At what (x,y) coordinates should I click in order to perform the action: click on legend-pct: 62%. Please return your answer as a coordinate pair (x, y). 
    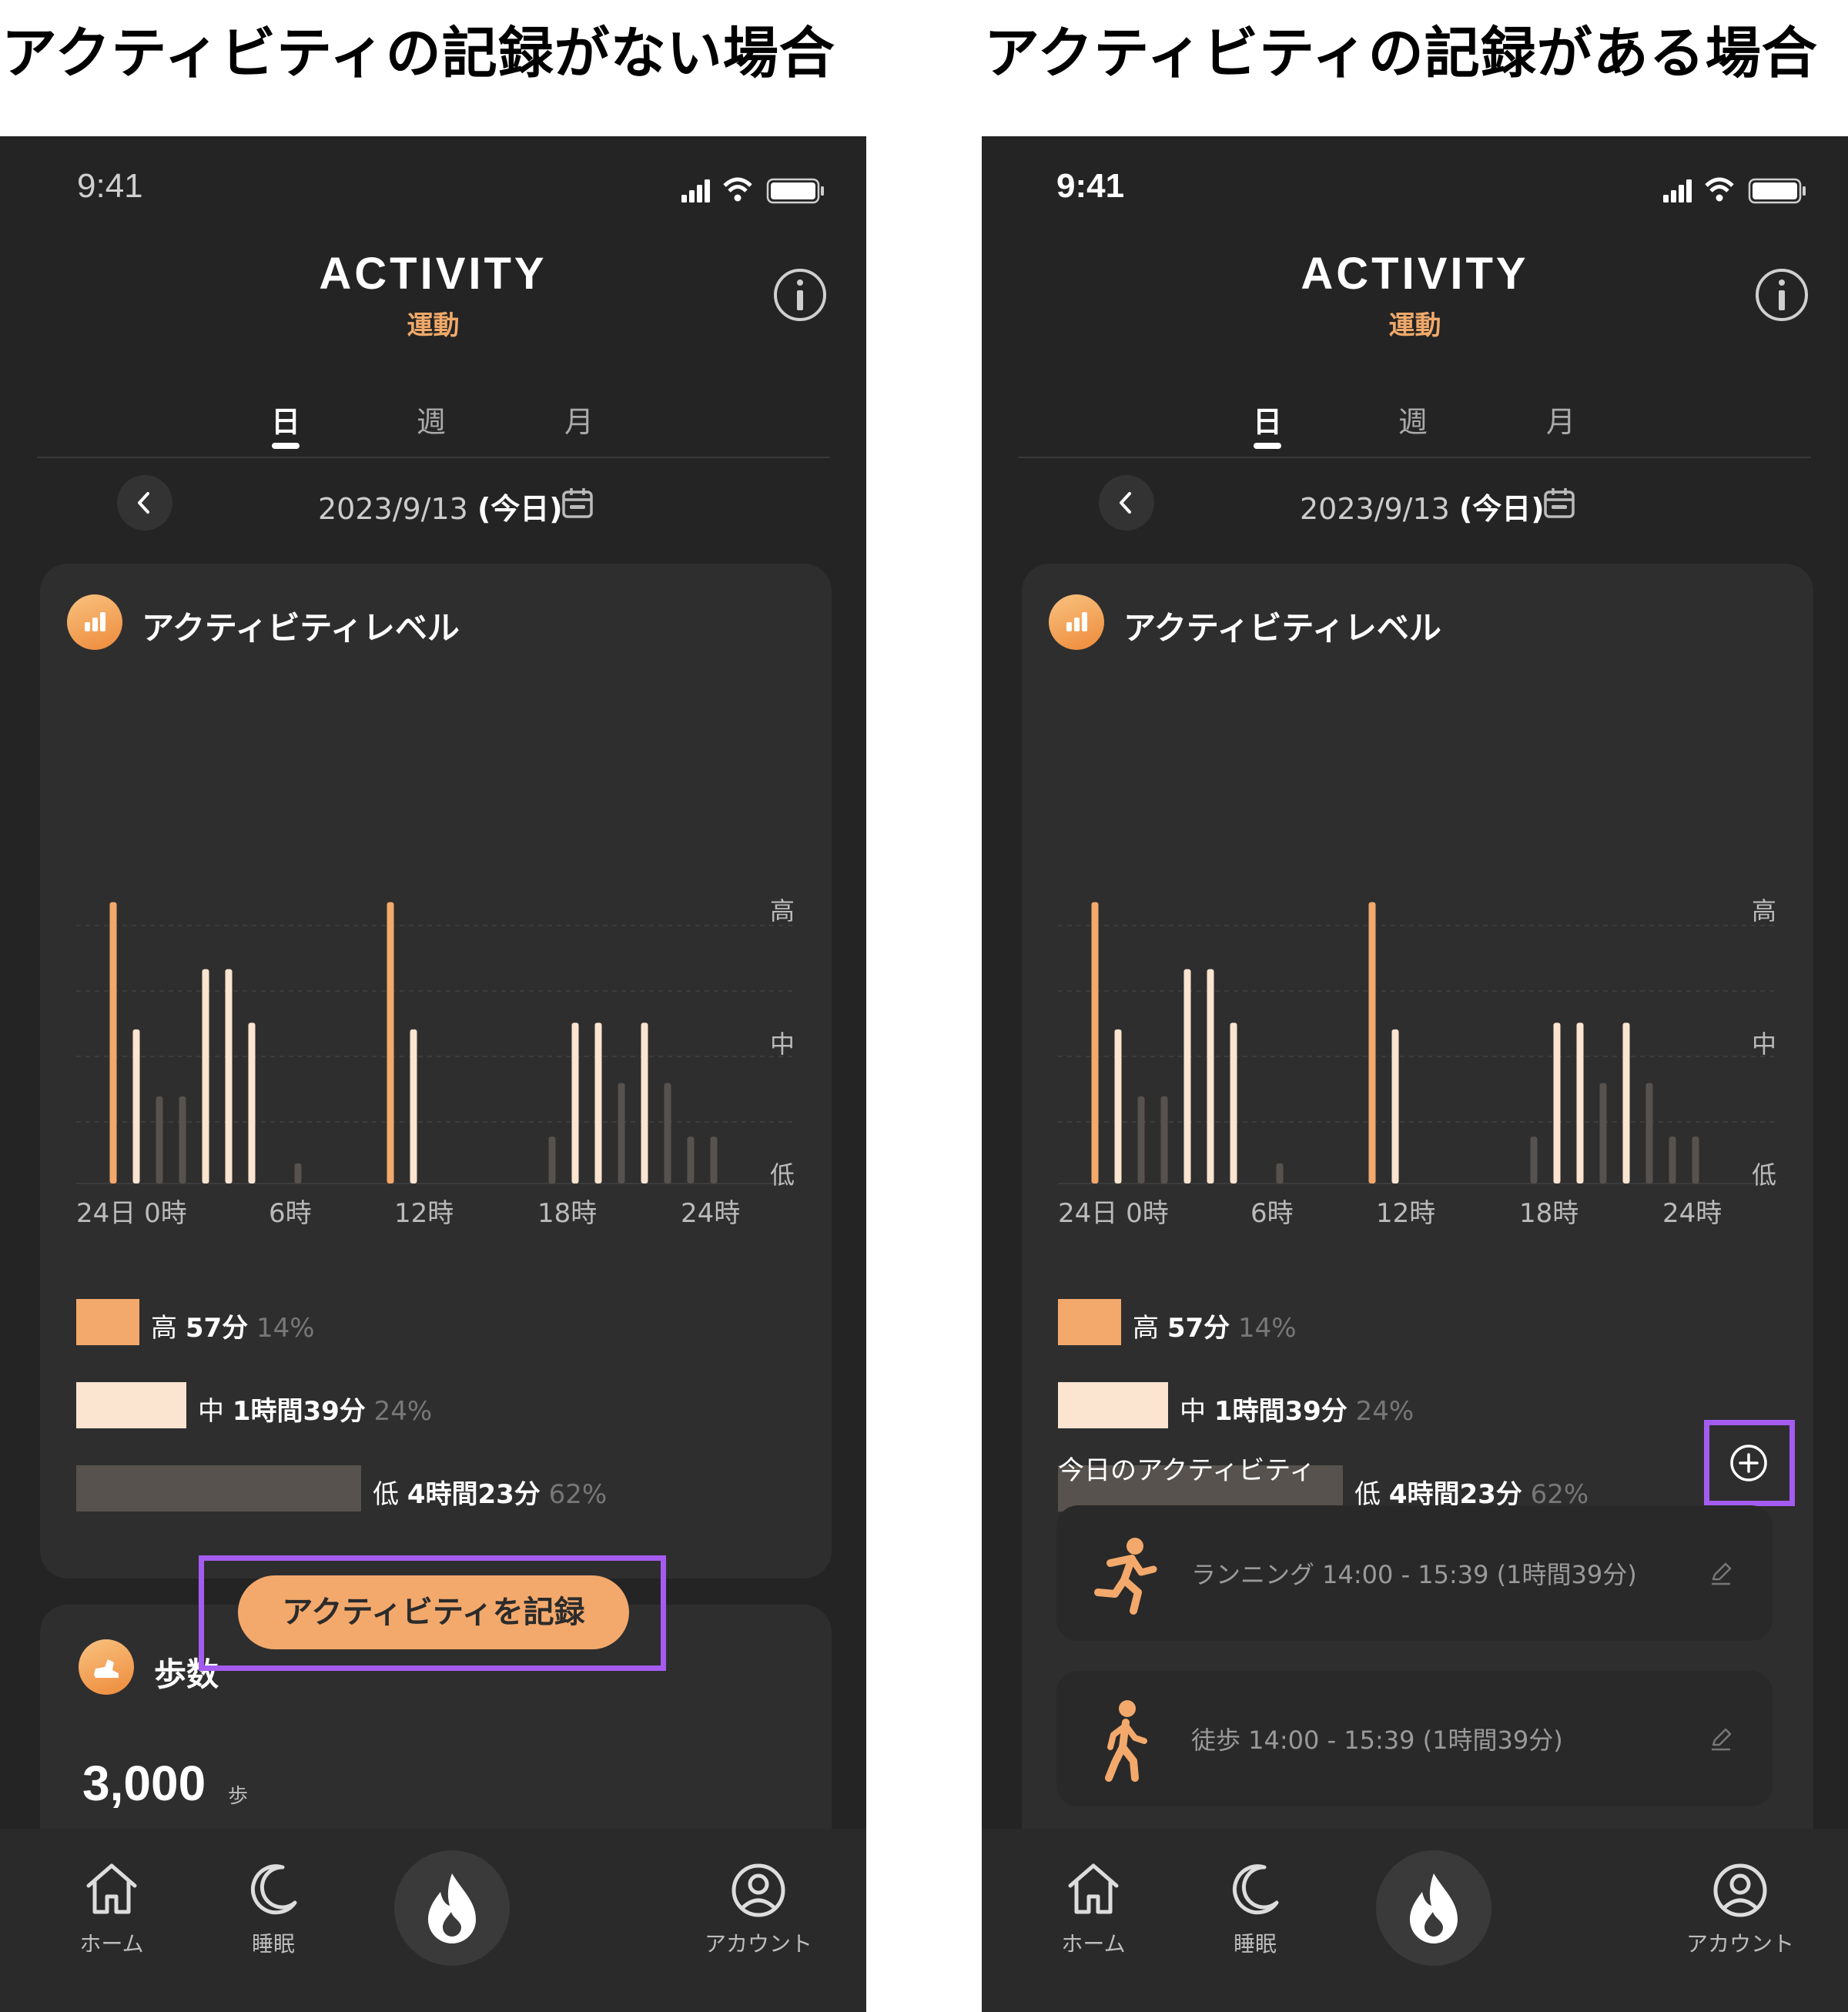
    Looking at the image, I should click on (578, 1494).